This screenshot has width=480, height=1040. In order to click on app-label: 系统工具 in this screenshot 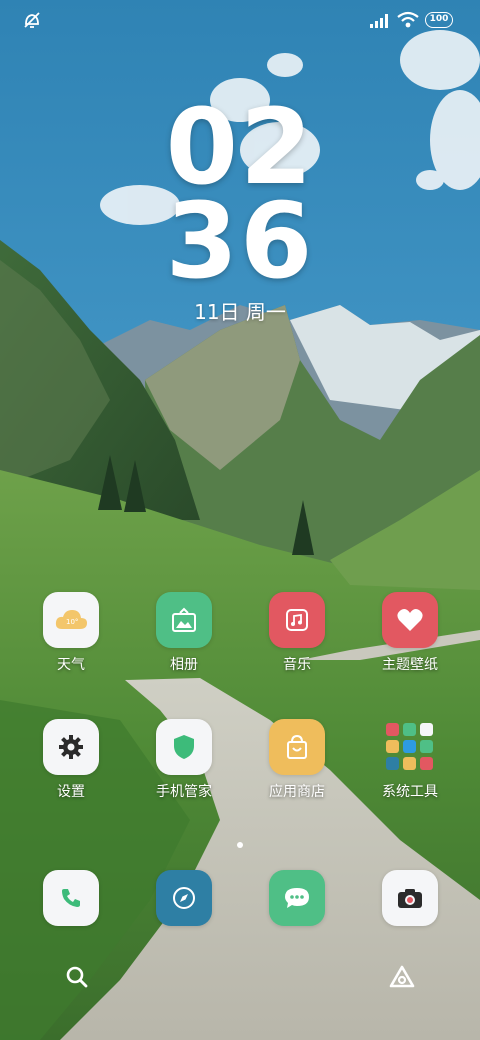, I will do `click(410, 792)`.